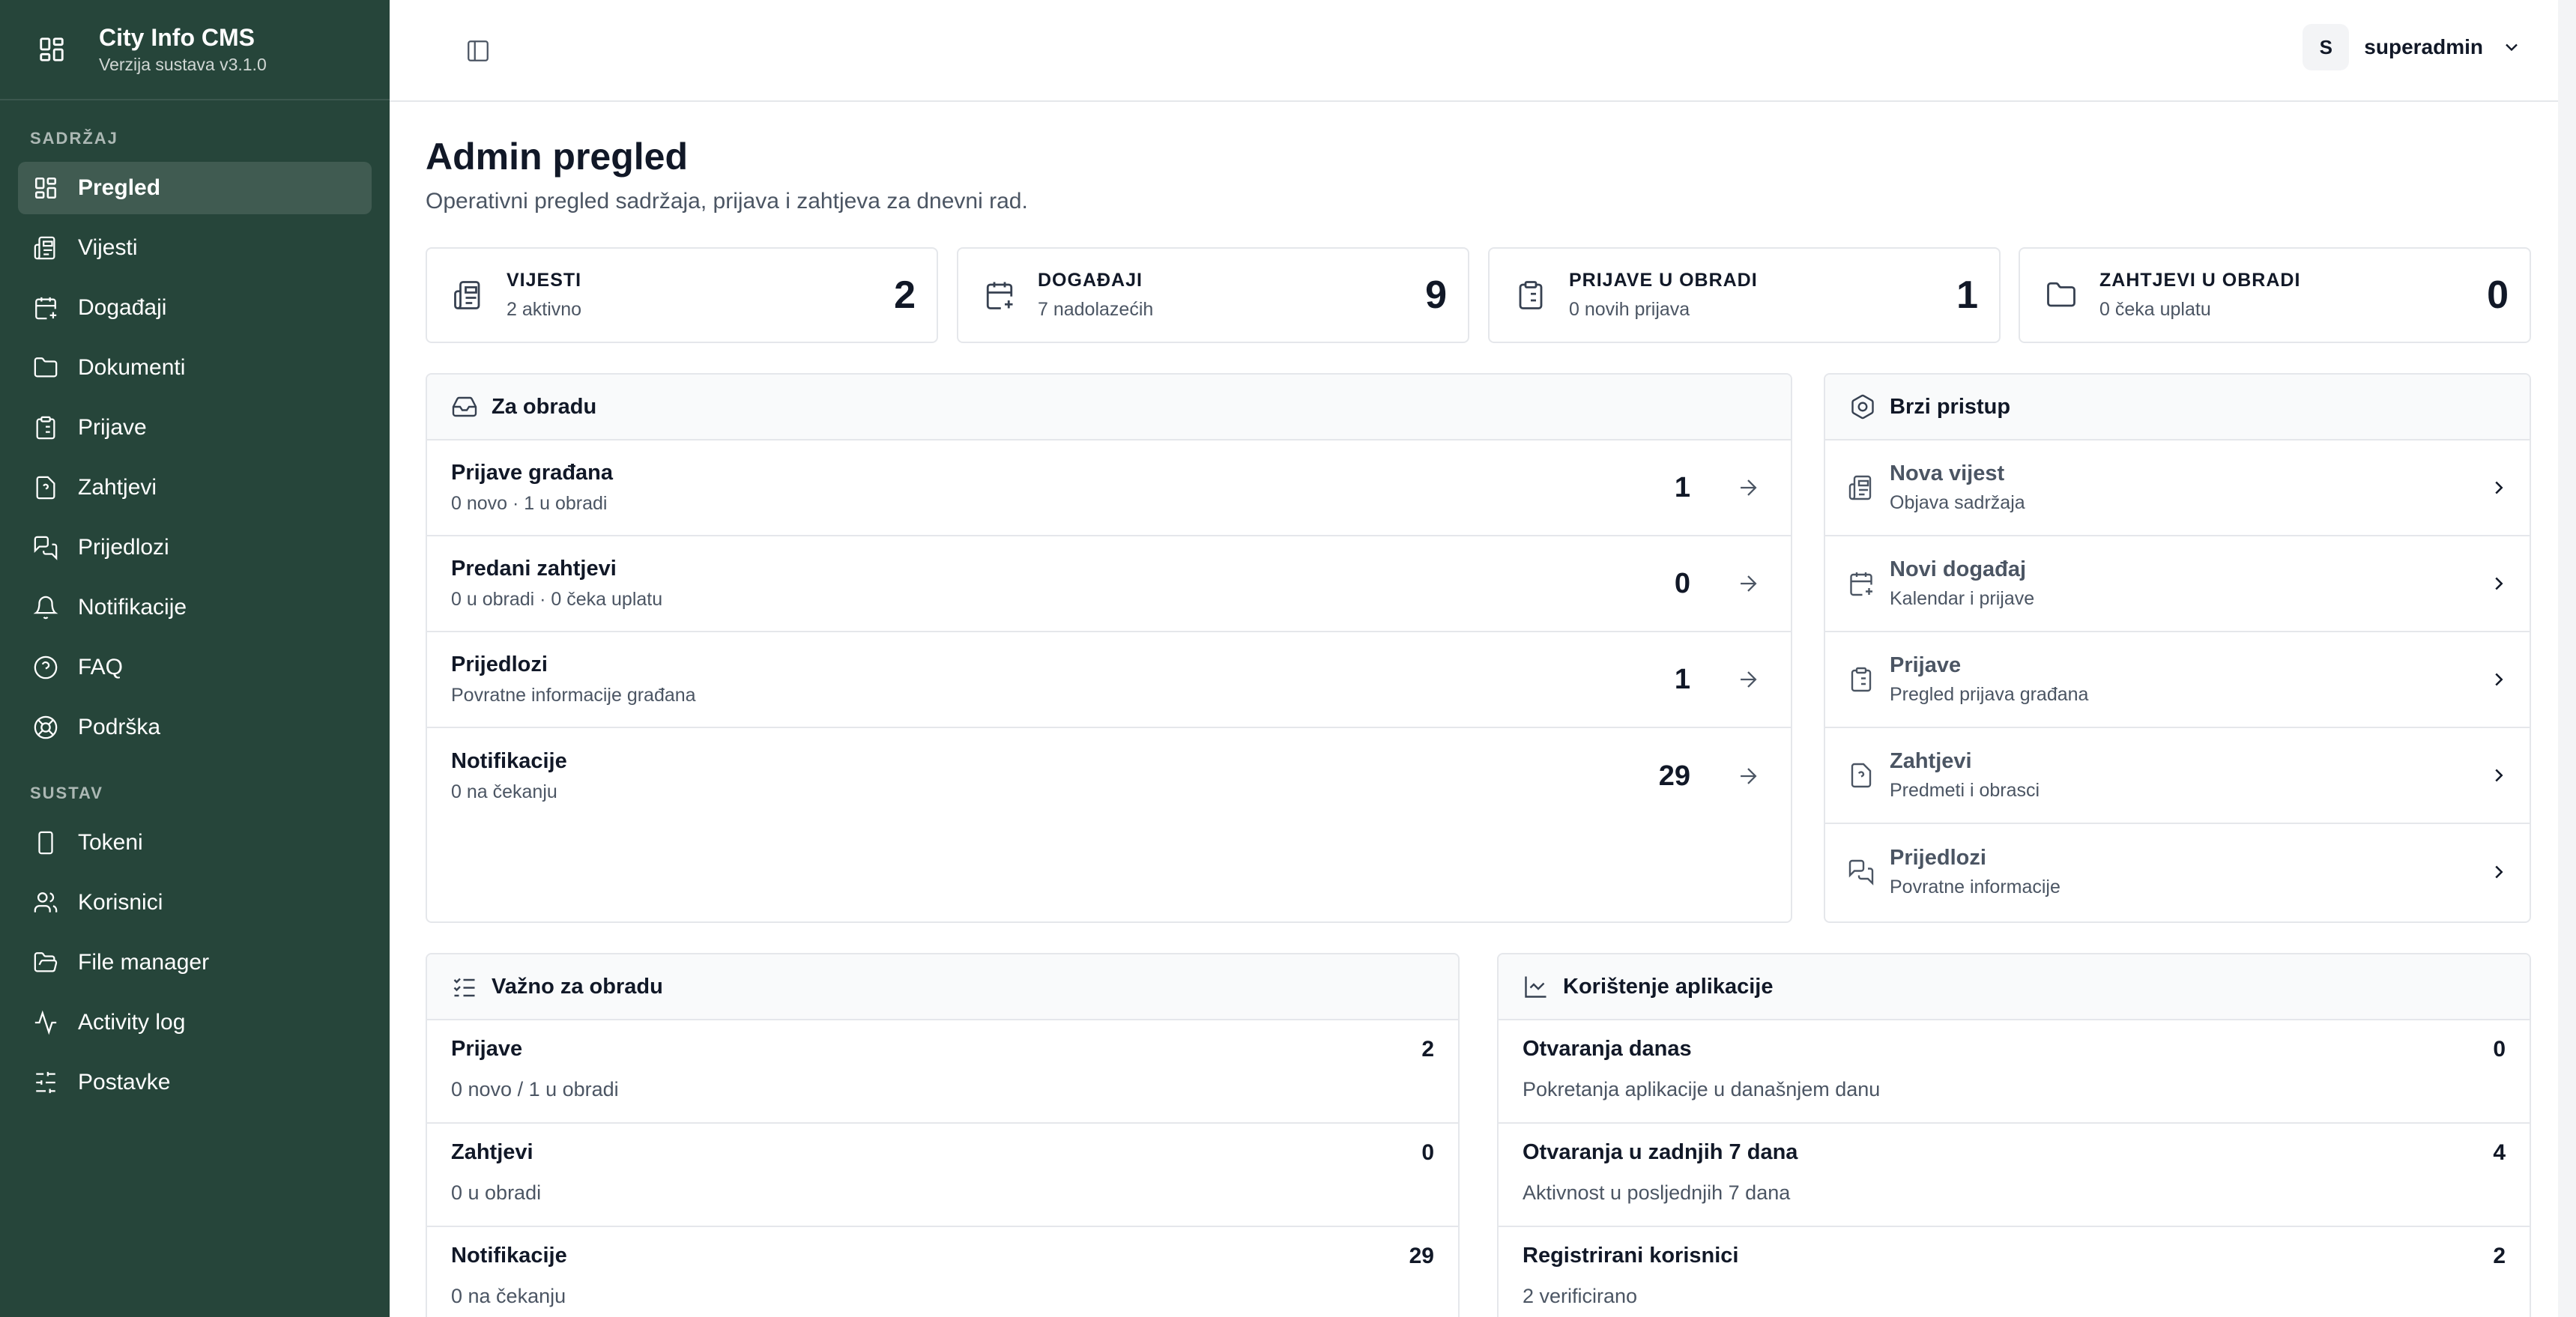  I want to click on row-sub: Aktivnost u posljednjih 7 dana, so click(1657, 1192).